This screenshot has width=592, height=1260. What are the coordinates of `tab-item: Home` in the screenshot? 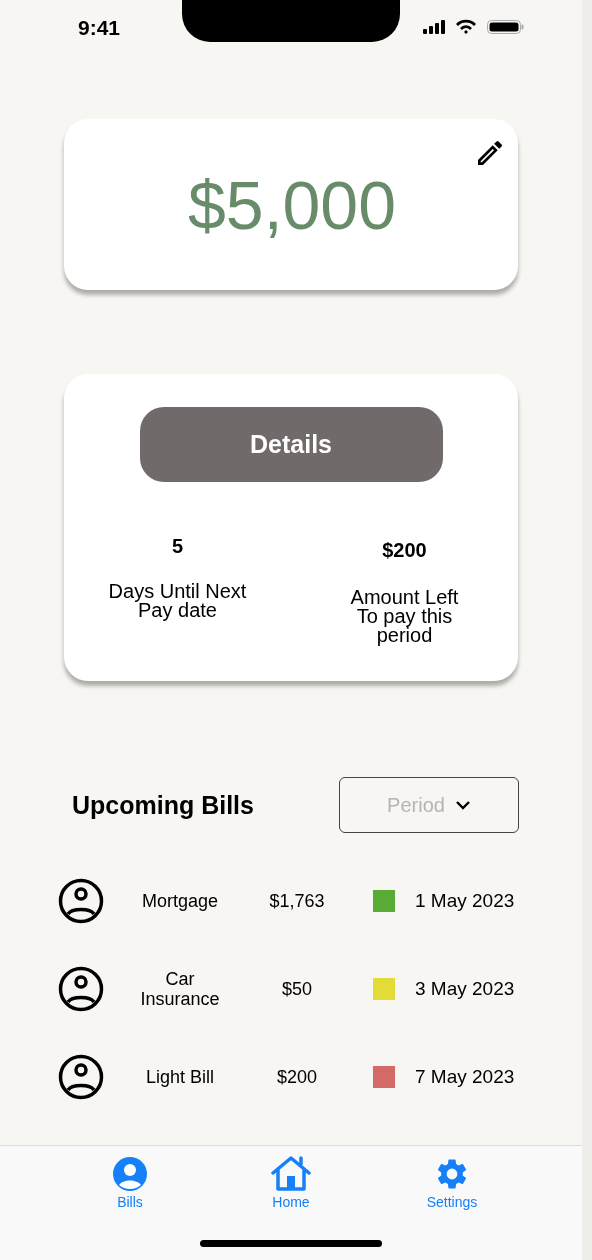 It's located at (291, 1183).